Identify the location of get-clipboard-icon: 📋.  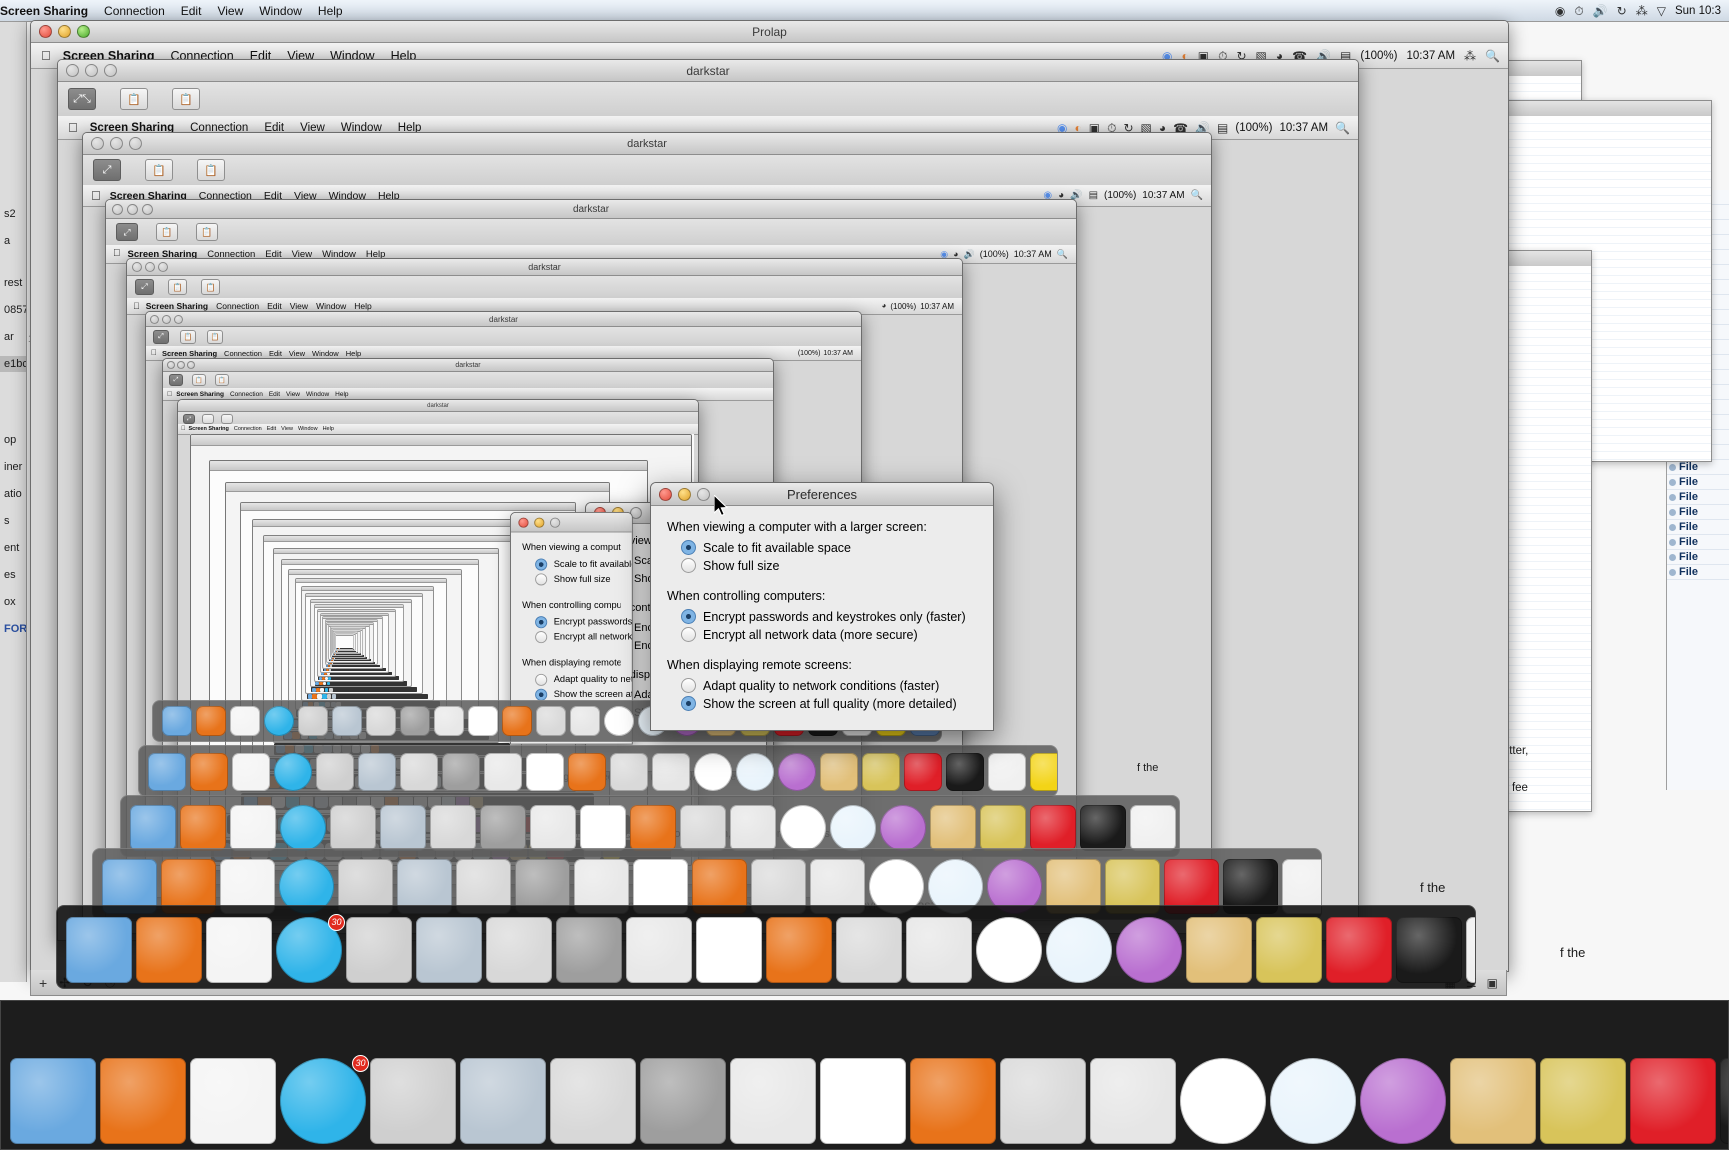
(159, 170).